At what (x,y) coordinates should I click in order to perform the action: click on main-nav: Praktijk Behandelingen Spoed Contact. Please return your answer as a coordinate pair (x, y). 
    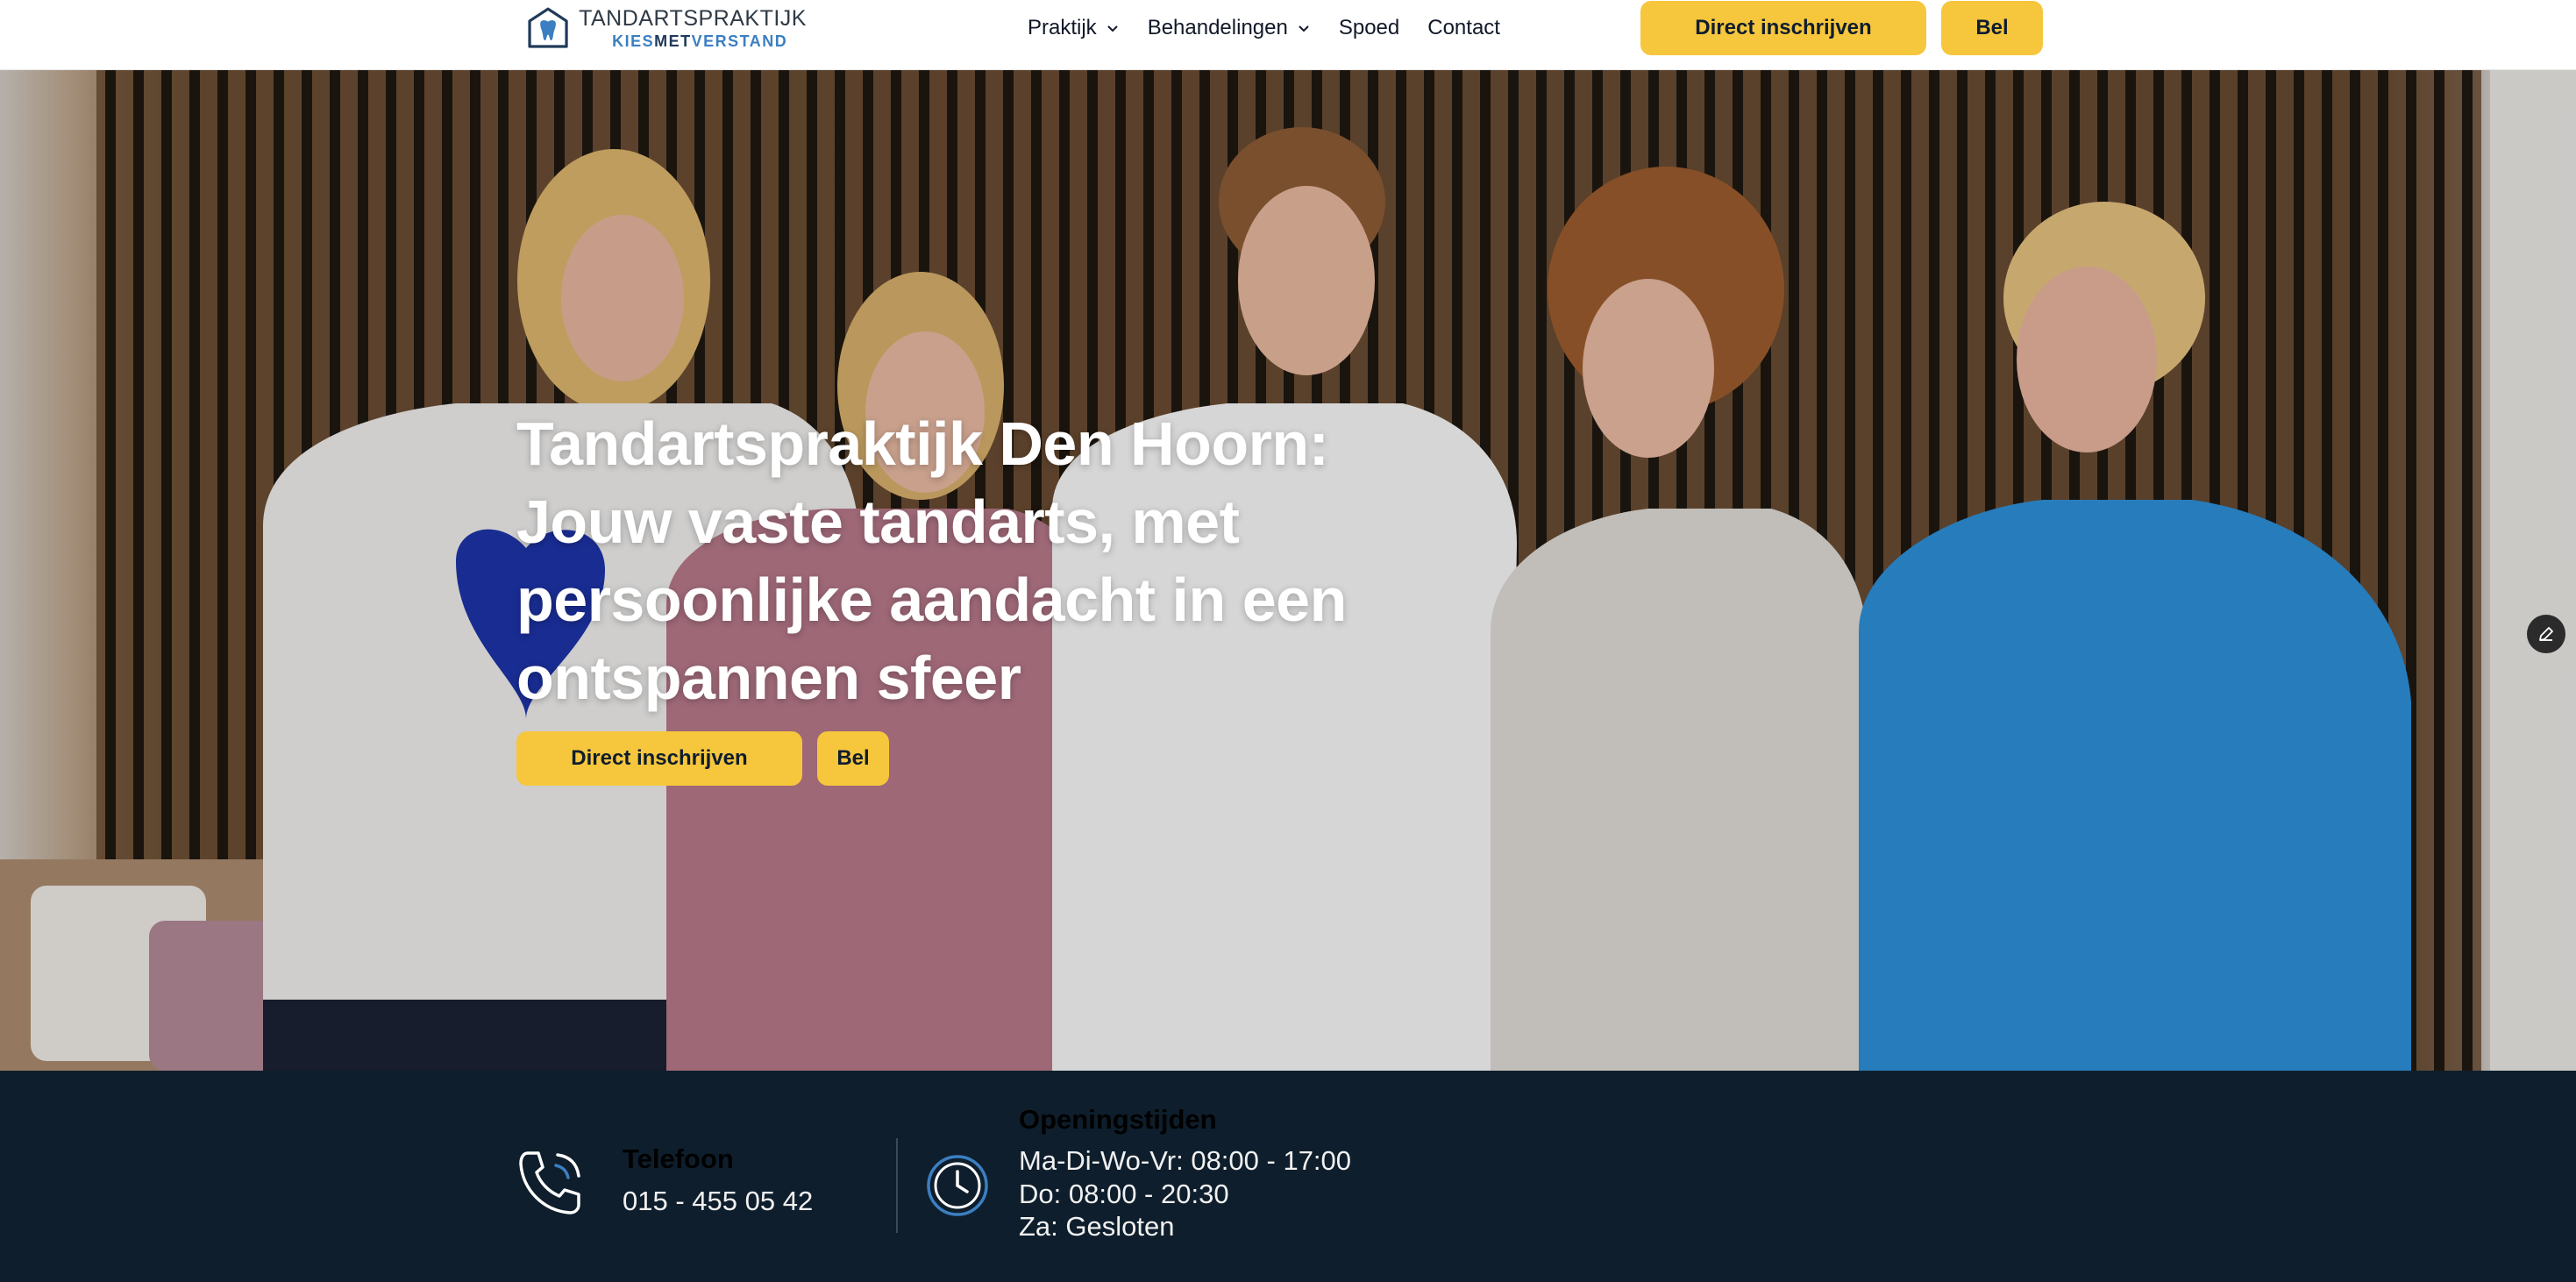
    Looking at the image, I should click on (1264, 28).